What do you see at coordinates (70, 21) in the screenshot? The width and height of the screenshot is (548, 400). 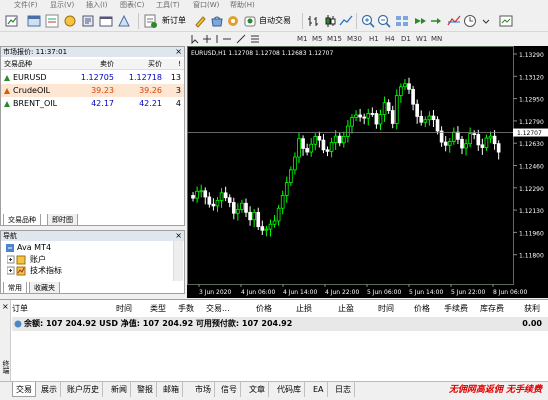 I see `data-window-icon` at bounding box center [70, 21].